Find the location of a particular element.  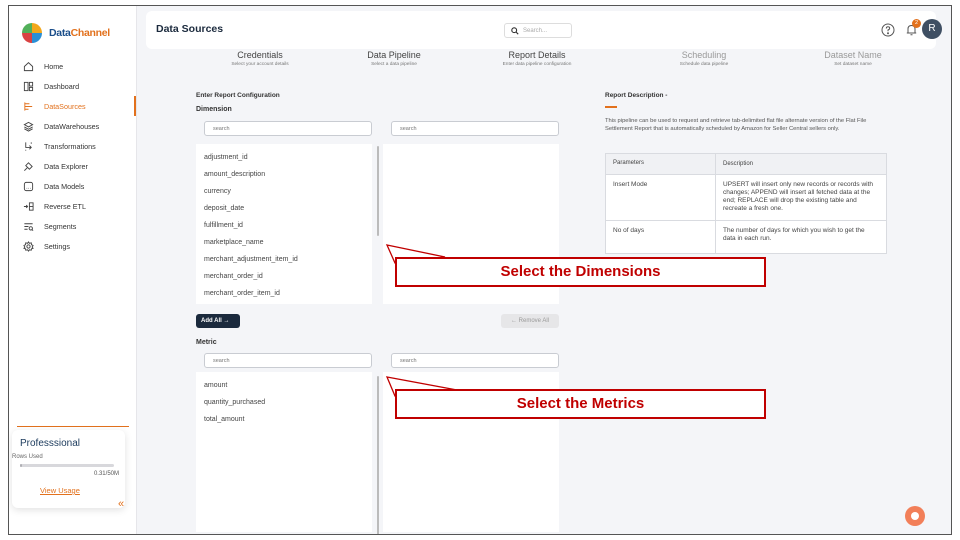

dimensions-callout: Select the Dimensions is located at coordinates (580, 272).